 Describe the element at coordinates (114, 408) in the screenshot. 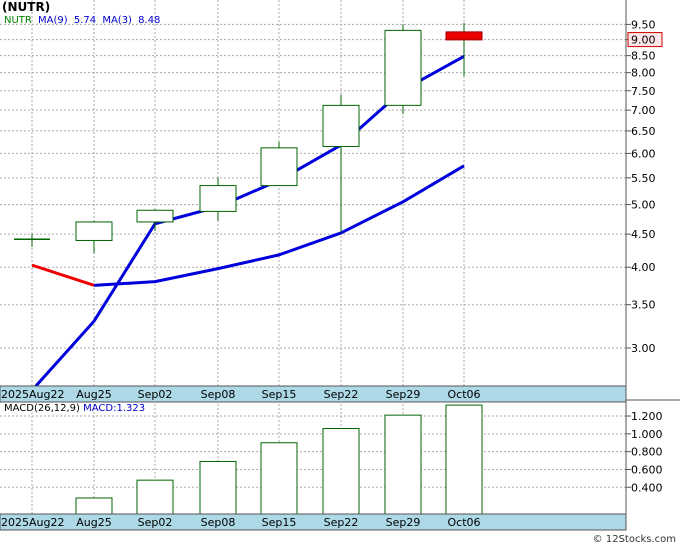

I see `macd-legend-value: MACD:1.323` at that location.